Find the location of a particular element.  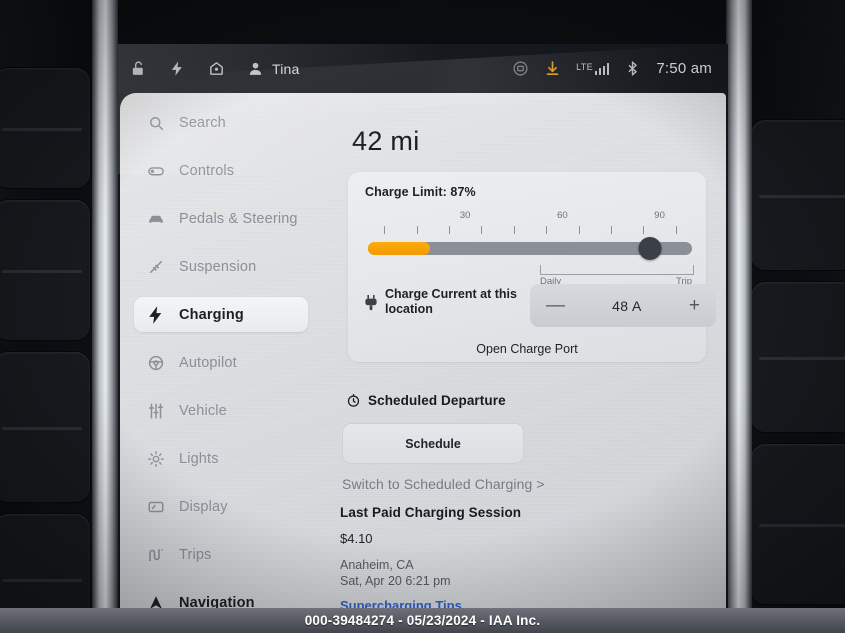

slider-tick-label: 90 is located at coordinates (659, 215).